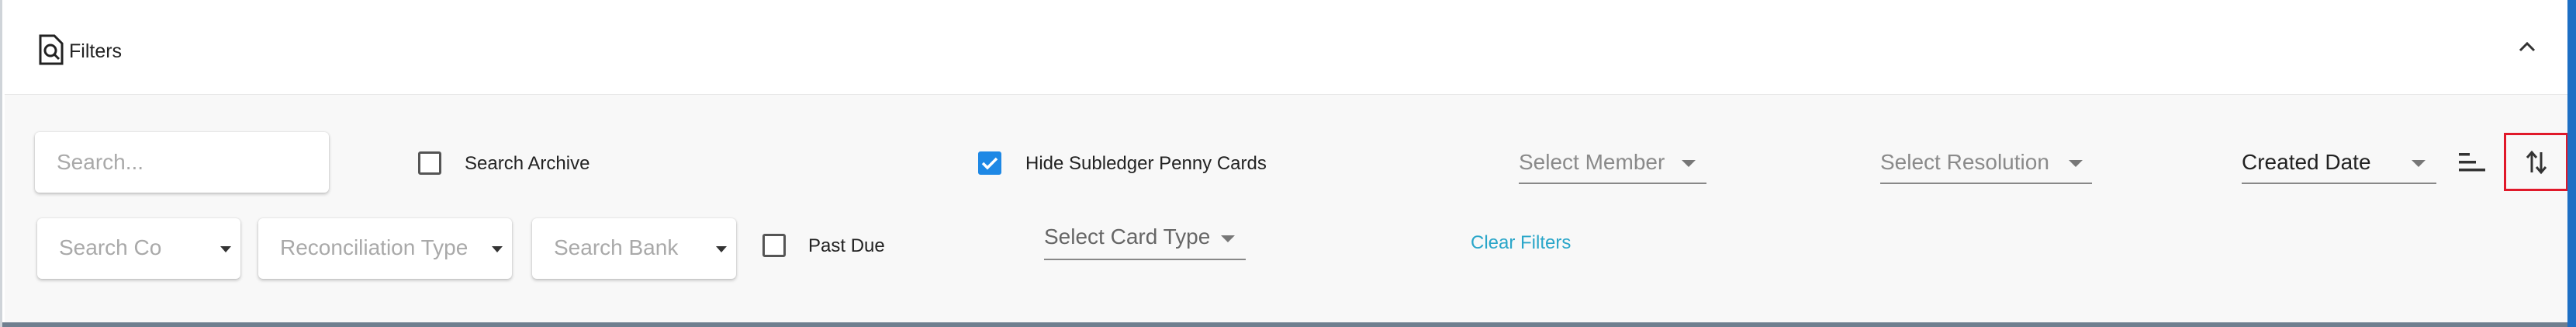 Image resolution: width=2576 pixels, height=327 pixels. I want to click on collapse-button, so click(2527, 46).